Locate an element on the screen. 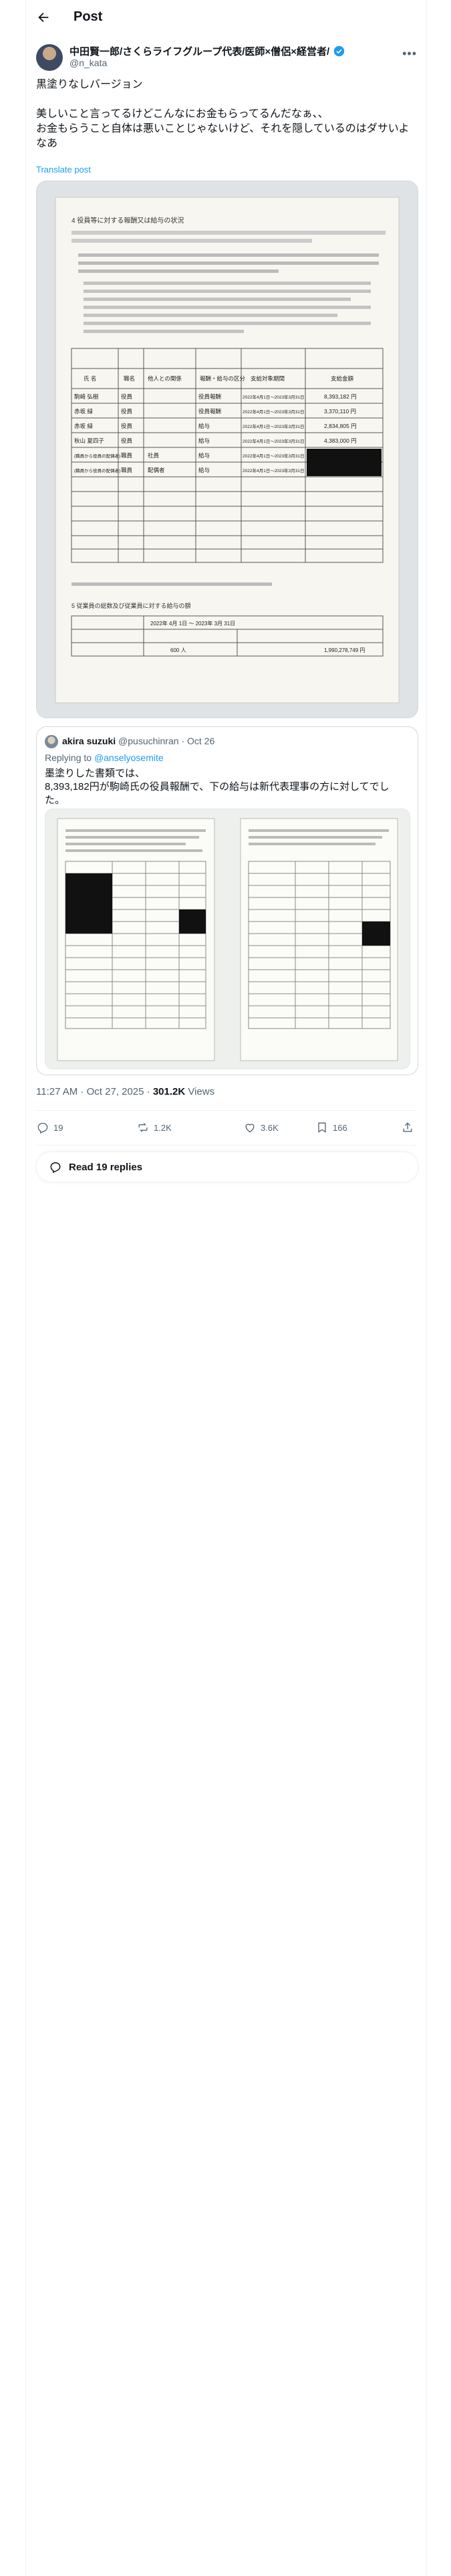 Image resolution: width=451 pixels, height=2576 pixels. row-amount: 4,383,000 円 is located at coordinates (340, 440).